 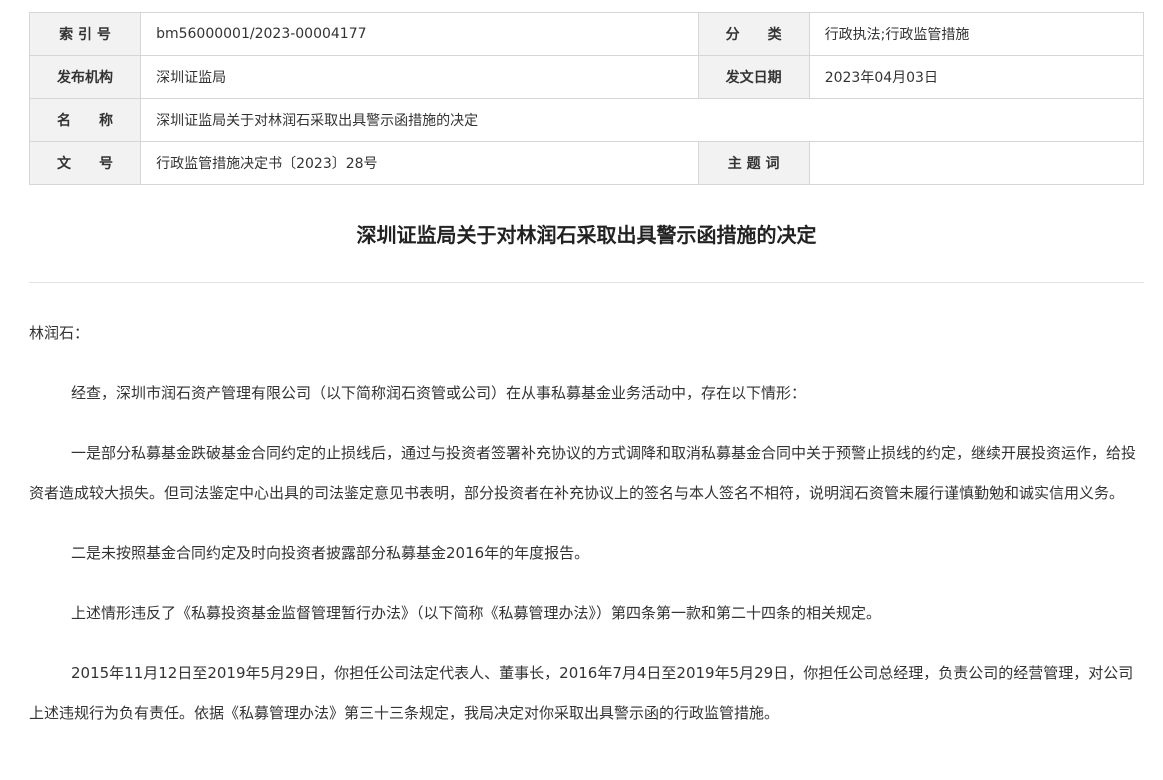 What do you see at coordinates (753, 34) in the screenshot?
I see `category-label: 分 类` at bounding box center [753, 34].